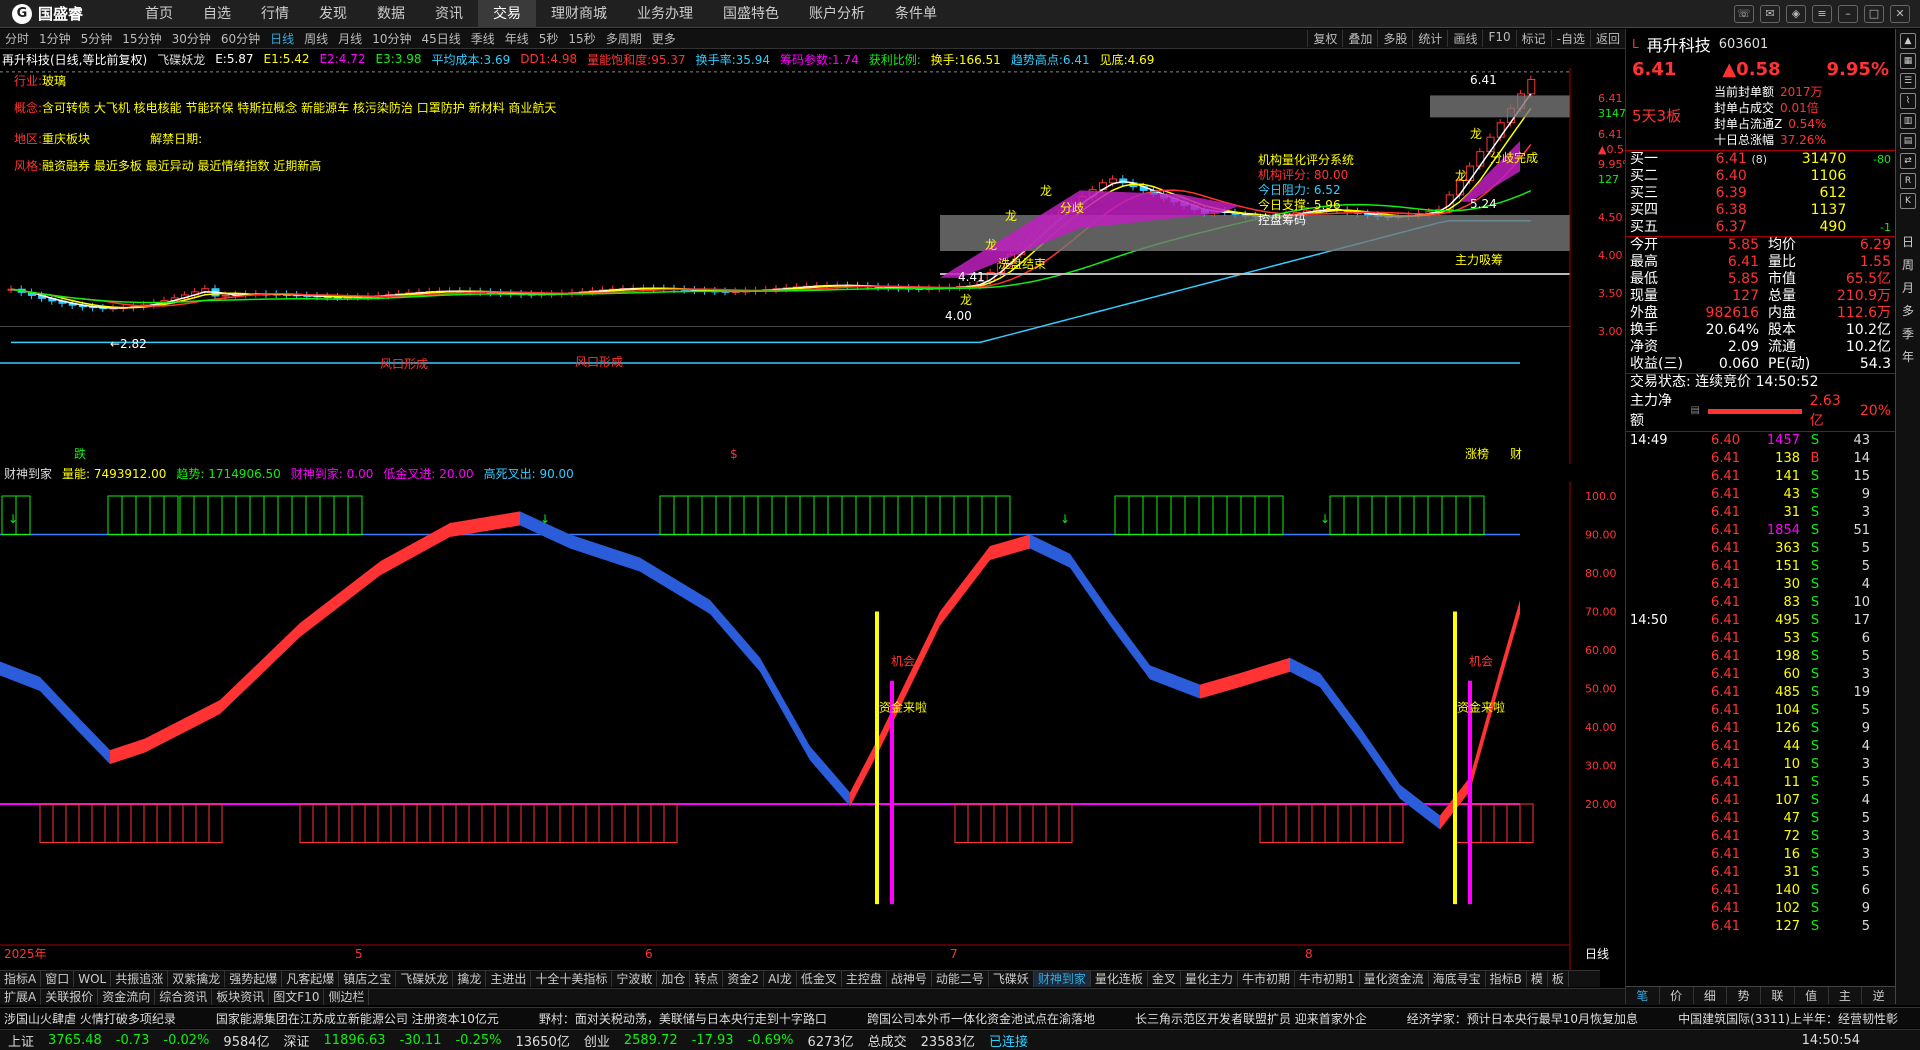 The image size is (1920, 1050). I want to click on period-tab-9: 10分钟, so click(391, 38).